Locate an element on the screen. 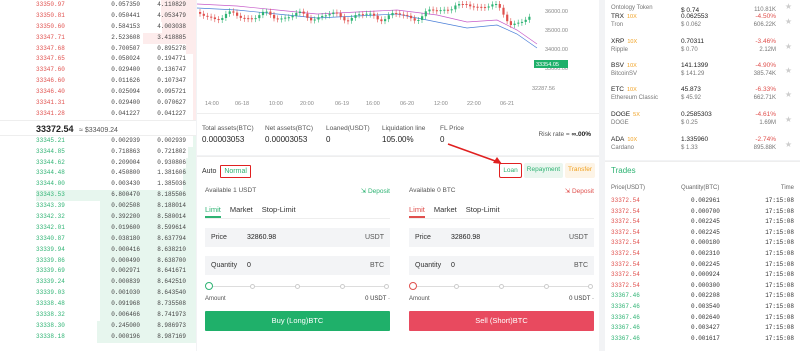  ask-row: 33350.97 0.057350 4.110829 is located at coordinates (98, 5).